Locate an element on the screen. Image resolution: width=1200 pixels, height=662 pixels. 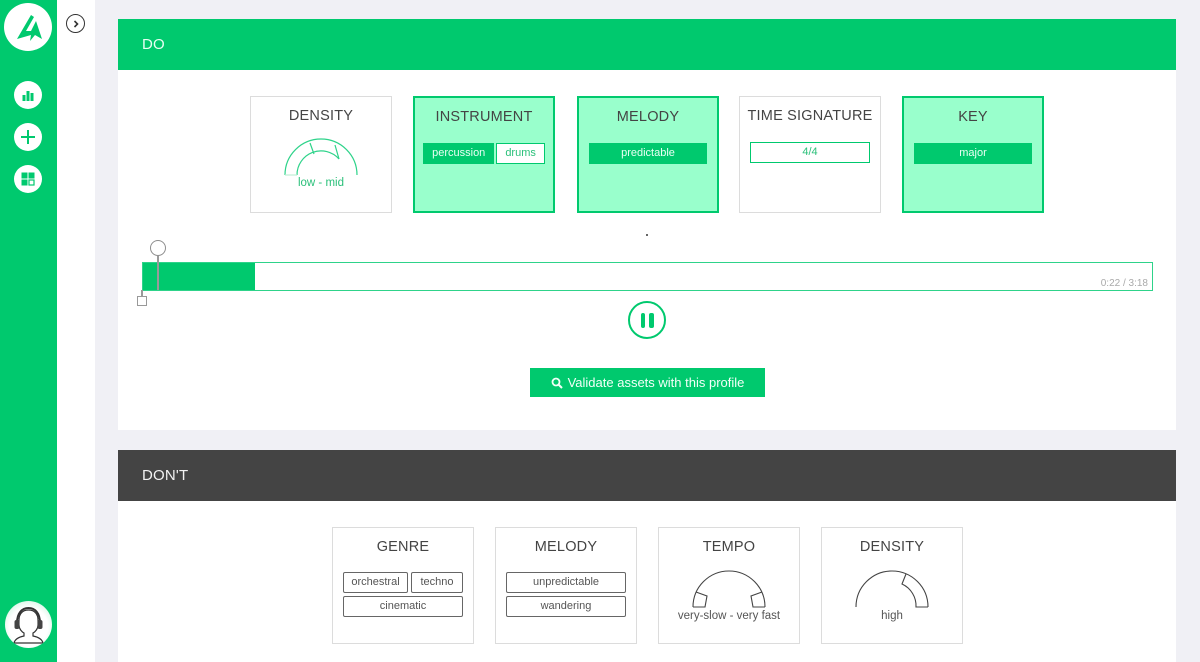
validate-assets-button: Validate assets with this profile is located at coordinates (647, 382).